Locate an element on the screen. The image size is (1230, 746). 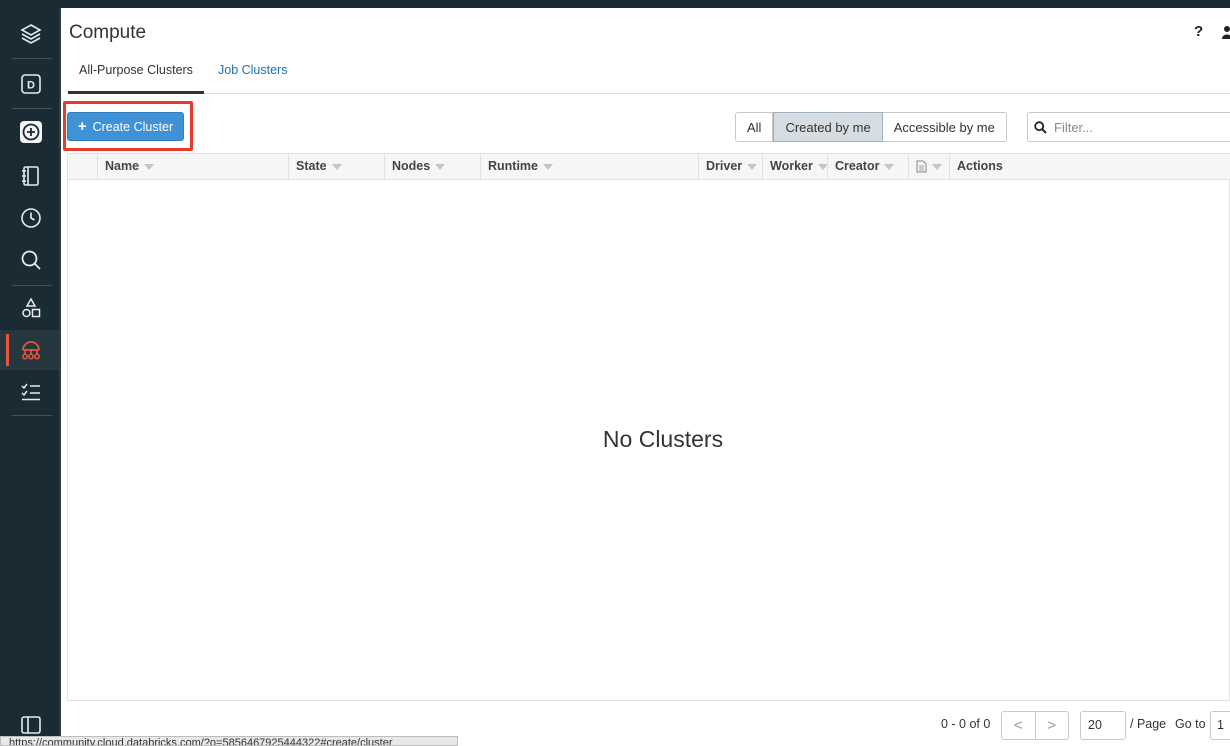
column-label: Driver is located at coordinates (724, 166).